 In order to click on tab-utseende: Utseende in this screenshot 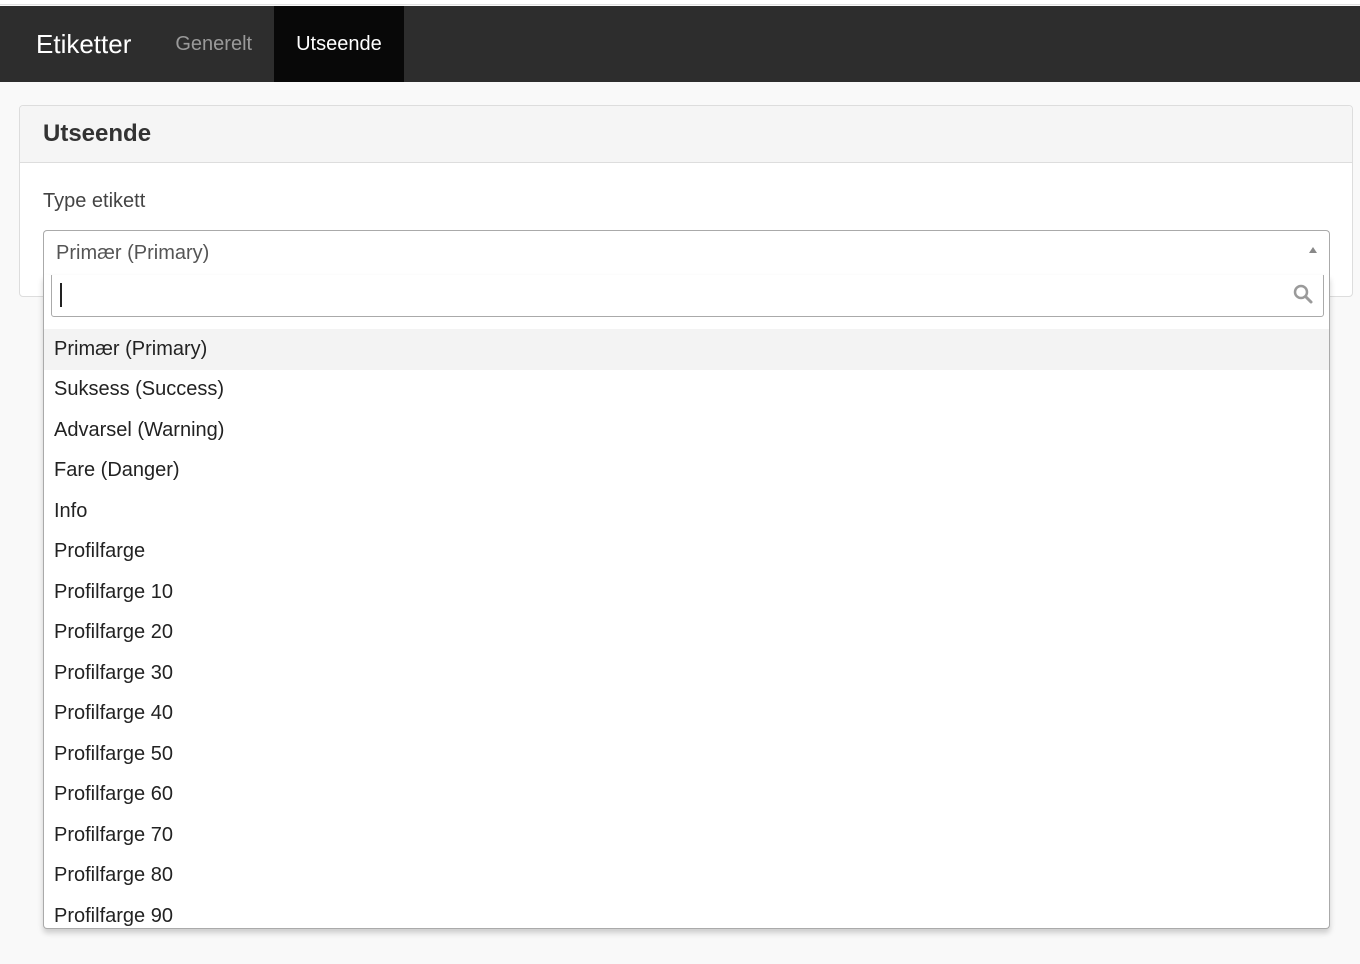, I will do `click(339, 44)`.